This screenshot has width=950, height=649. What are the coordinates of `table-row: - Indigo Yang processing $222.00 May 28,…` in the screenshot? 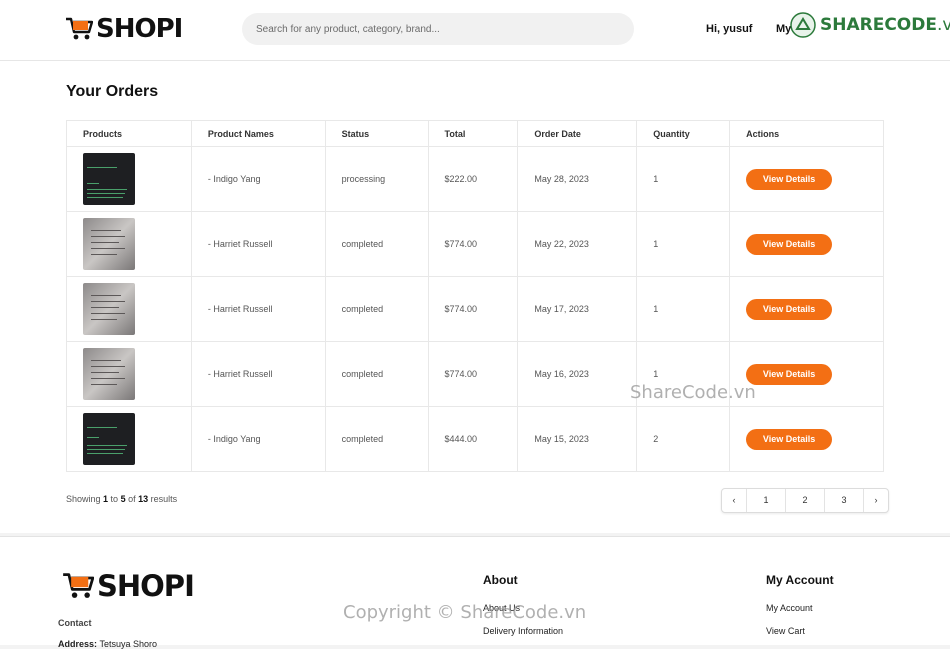 It's located at (475, 179).